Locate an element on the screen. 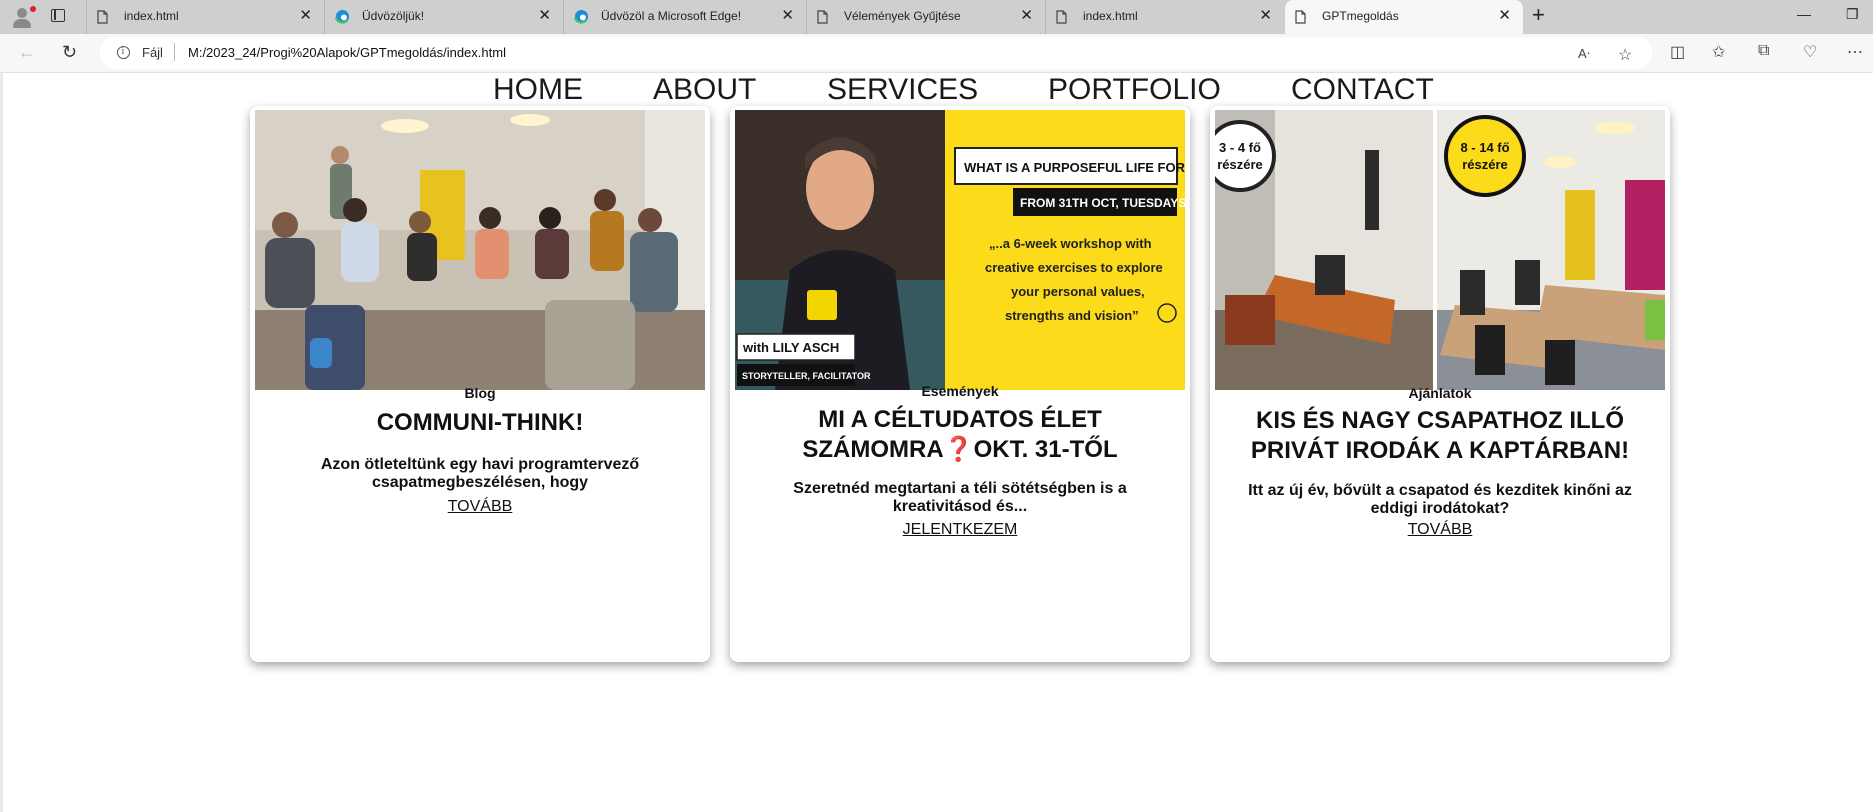  nav-home: HOME is located at coordinates (538, 90).